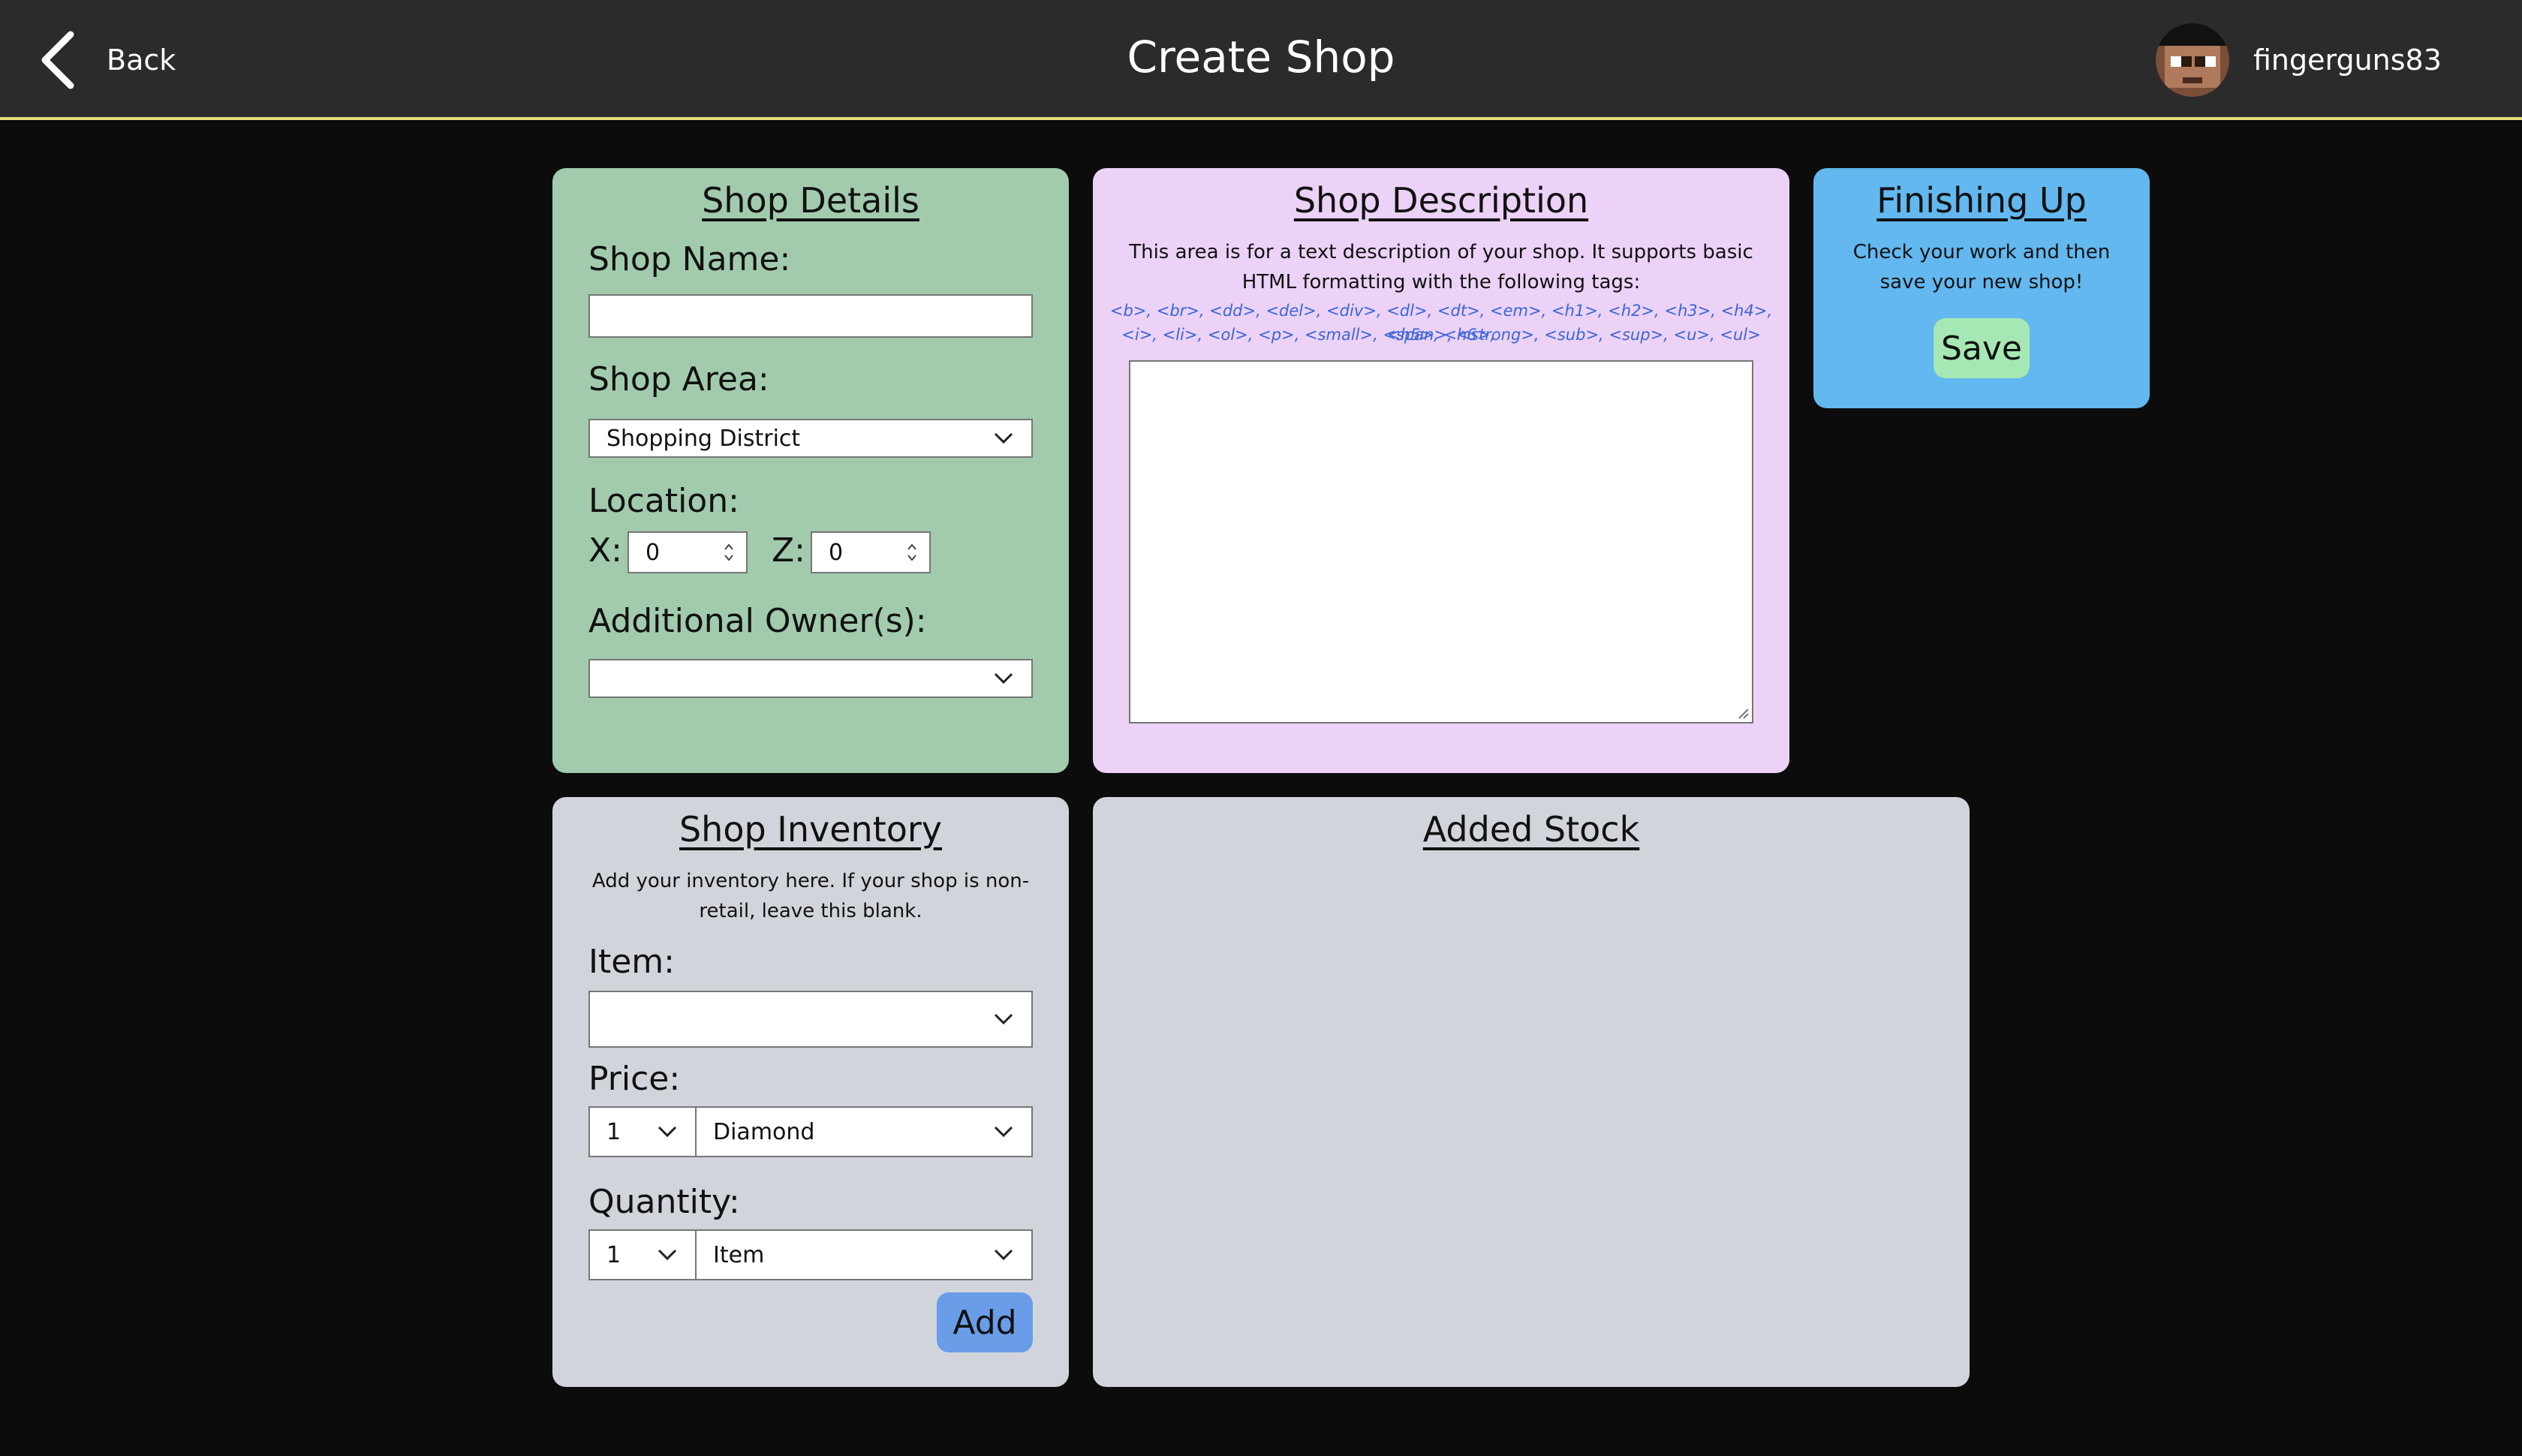 The image size is (2522, 1456). What do you see at coordinates (687, 552) in the screenshot?
I see `x-coordinate-input: 0` at bounding box center [687, 552].